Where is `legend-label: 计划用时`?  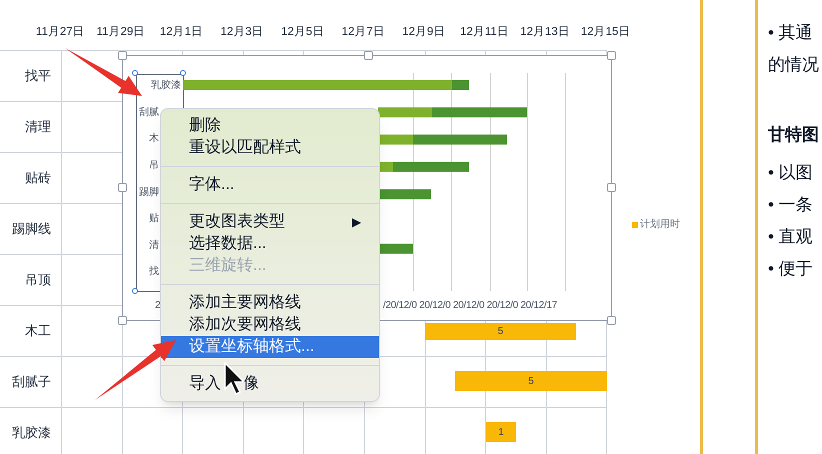 legend-label: 计划用时 is located at coordinates (660, 225).